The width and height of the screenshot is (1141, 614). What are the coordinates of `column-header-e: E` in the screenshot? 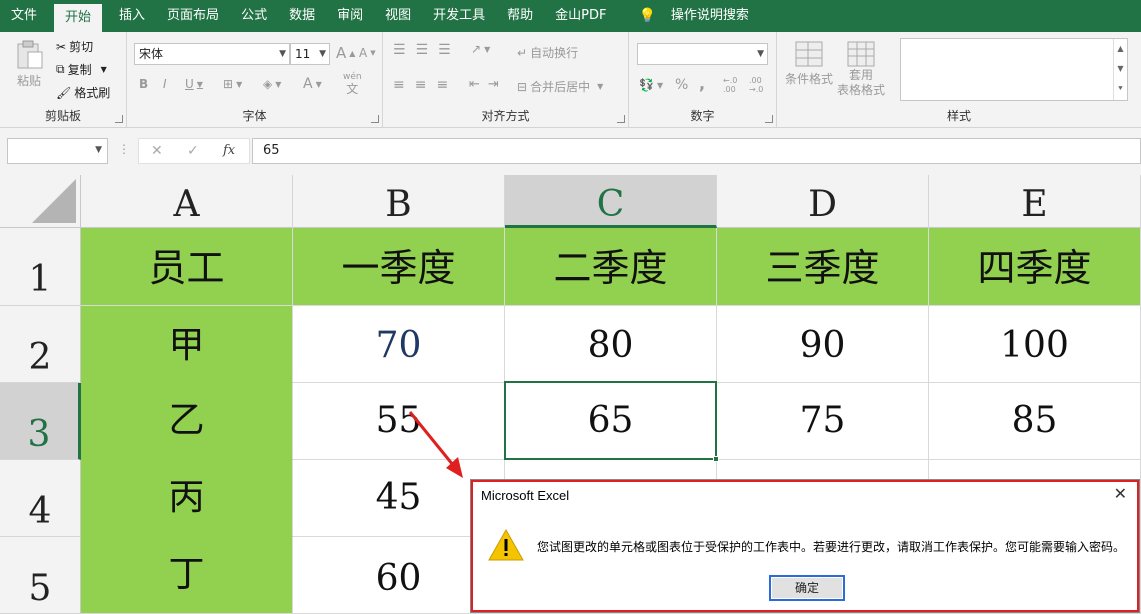 It's located at (1035, 201).